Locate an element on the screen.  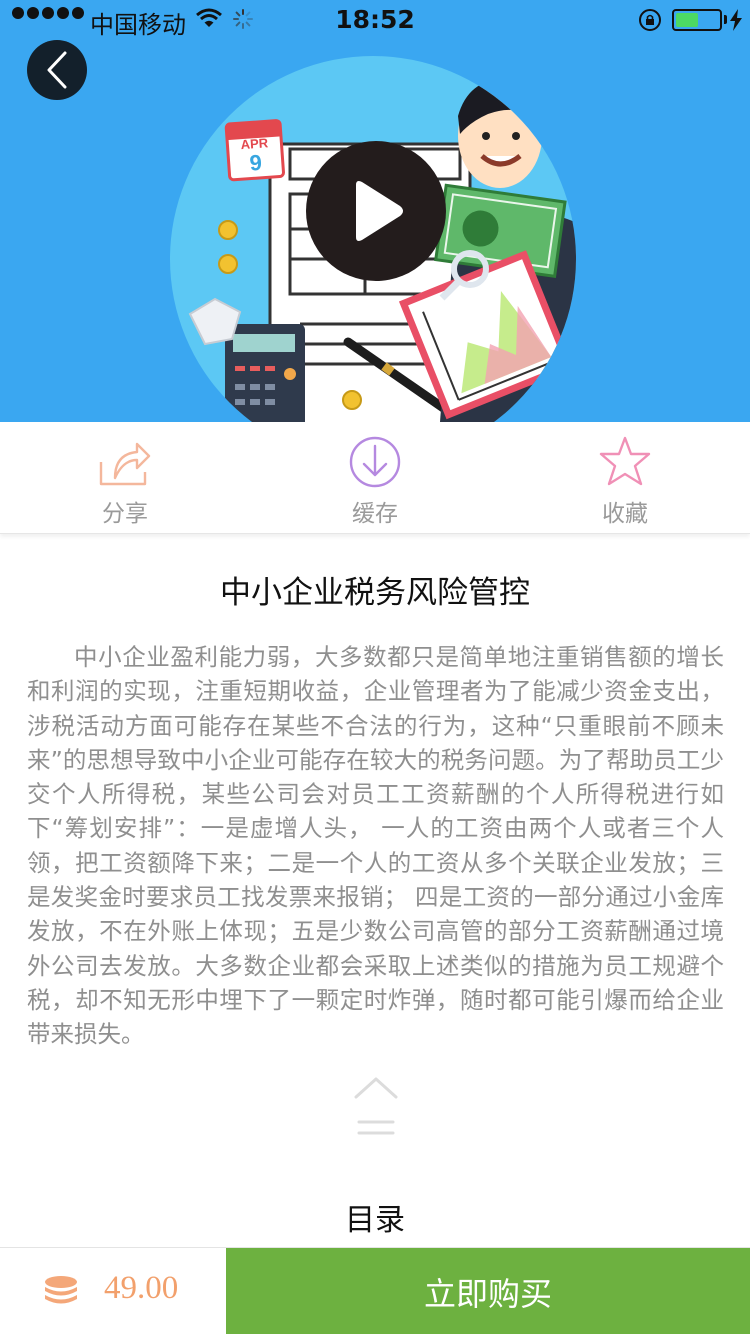
status-bar: 中国移动 18:52 is located at coordinates (375, 20).